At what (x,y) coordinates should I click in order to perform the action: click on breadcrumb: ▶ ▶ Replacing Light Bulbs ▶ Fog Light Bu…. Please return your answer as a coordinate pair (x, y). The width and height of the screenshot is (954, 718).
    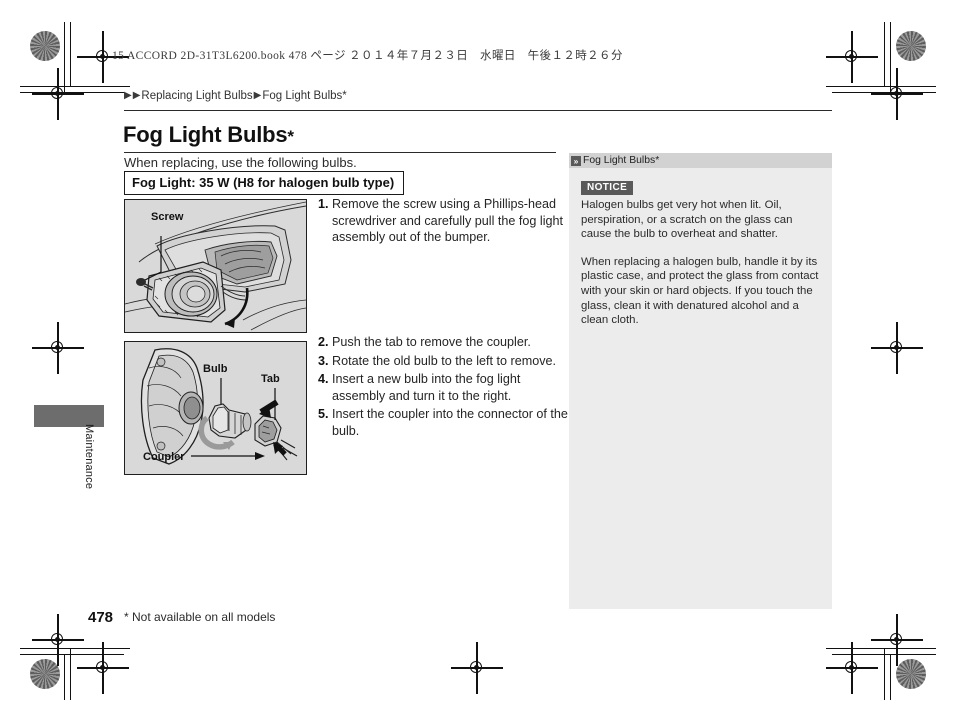
    Looking at the image, I should click on (236, 96).